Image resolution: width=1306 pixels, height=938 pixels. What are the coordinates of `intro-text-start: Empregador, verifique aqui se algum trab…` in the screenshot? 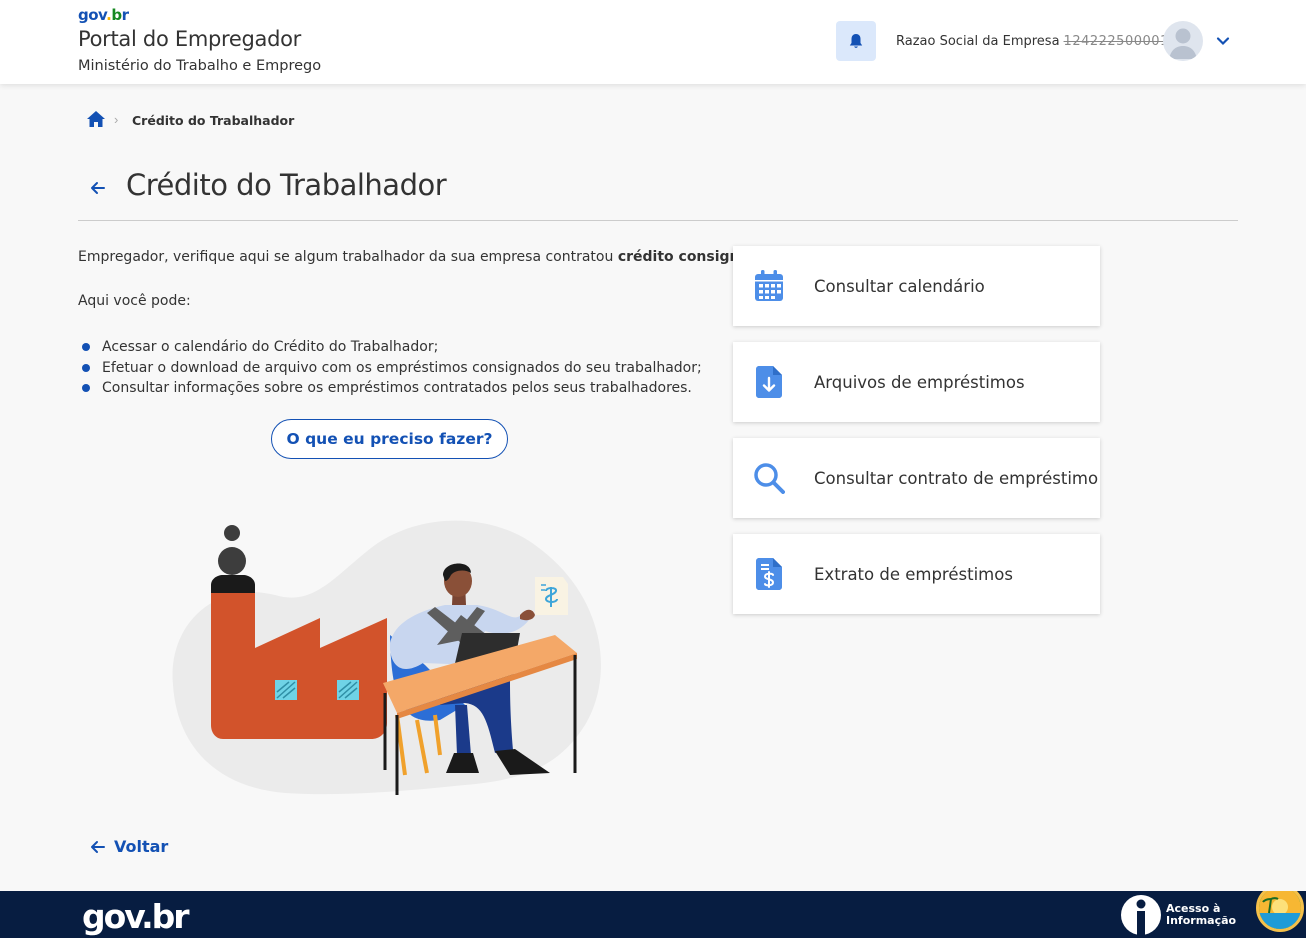 It's located at (348, 257).